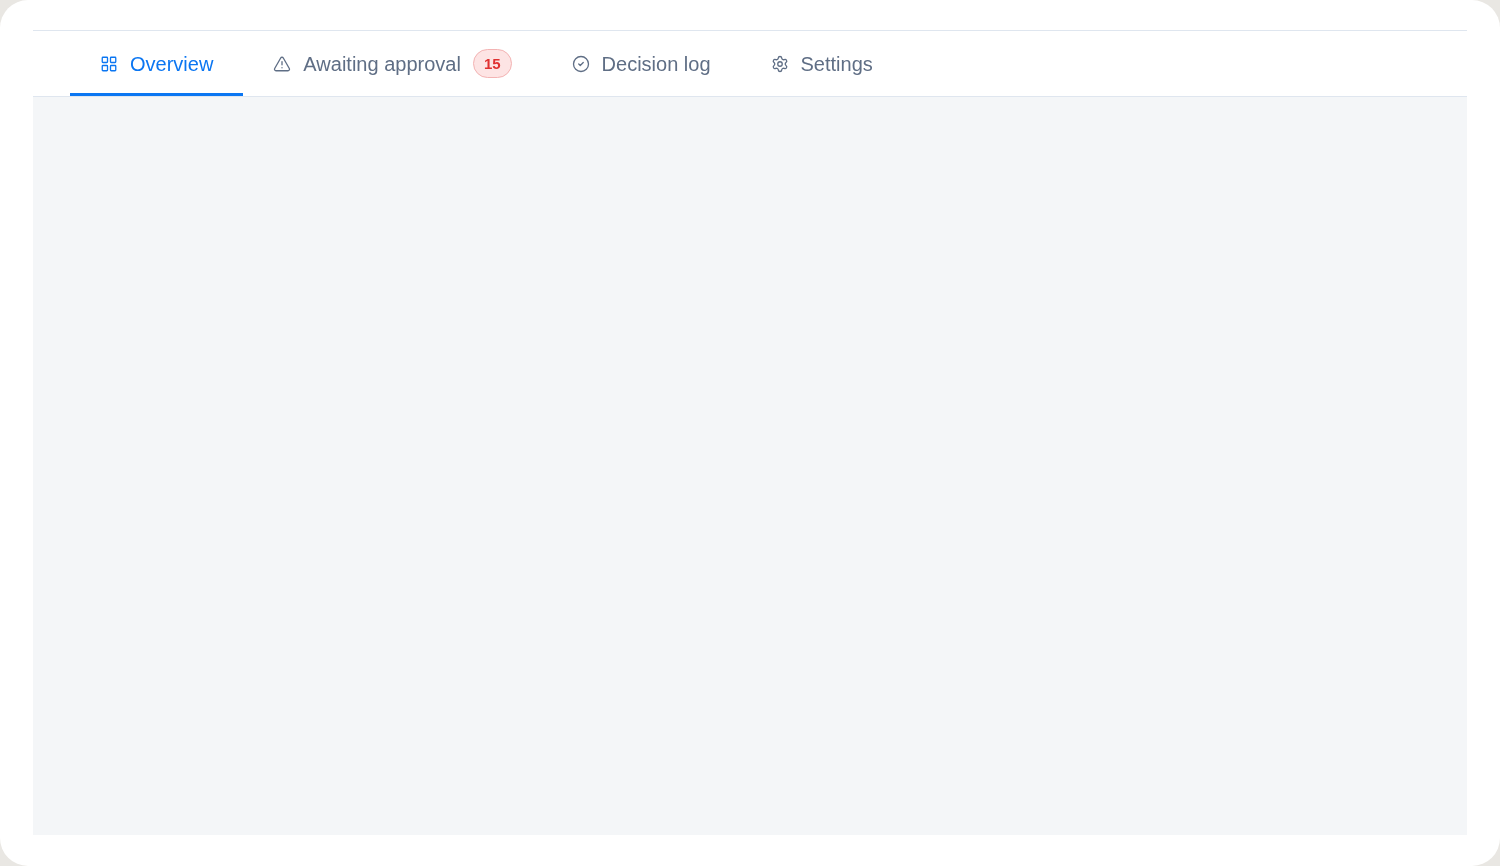 This screenshot has height=866, width=1500. What do you see at coordinates (641, 63) in the screenshot?
I see `tab: Decision log` at bounding box center [641, 63].